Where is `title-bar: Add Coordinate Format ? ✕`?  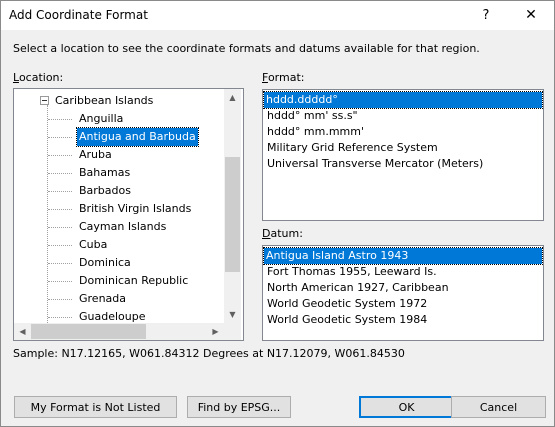 title-bar: Add Coordinate Format ? ✕ is located at coordinates (277, 15).